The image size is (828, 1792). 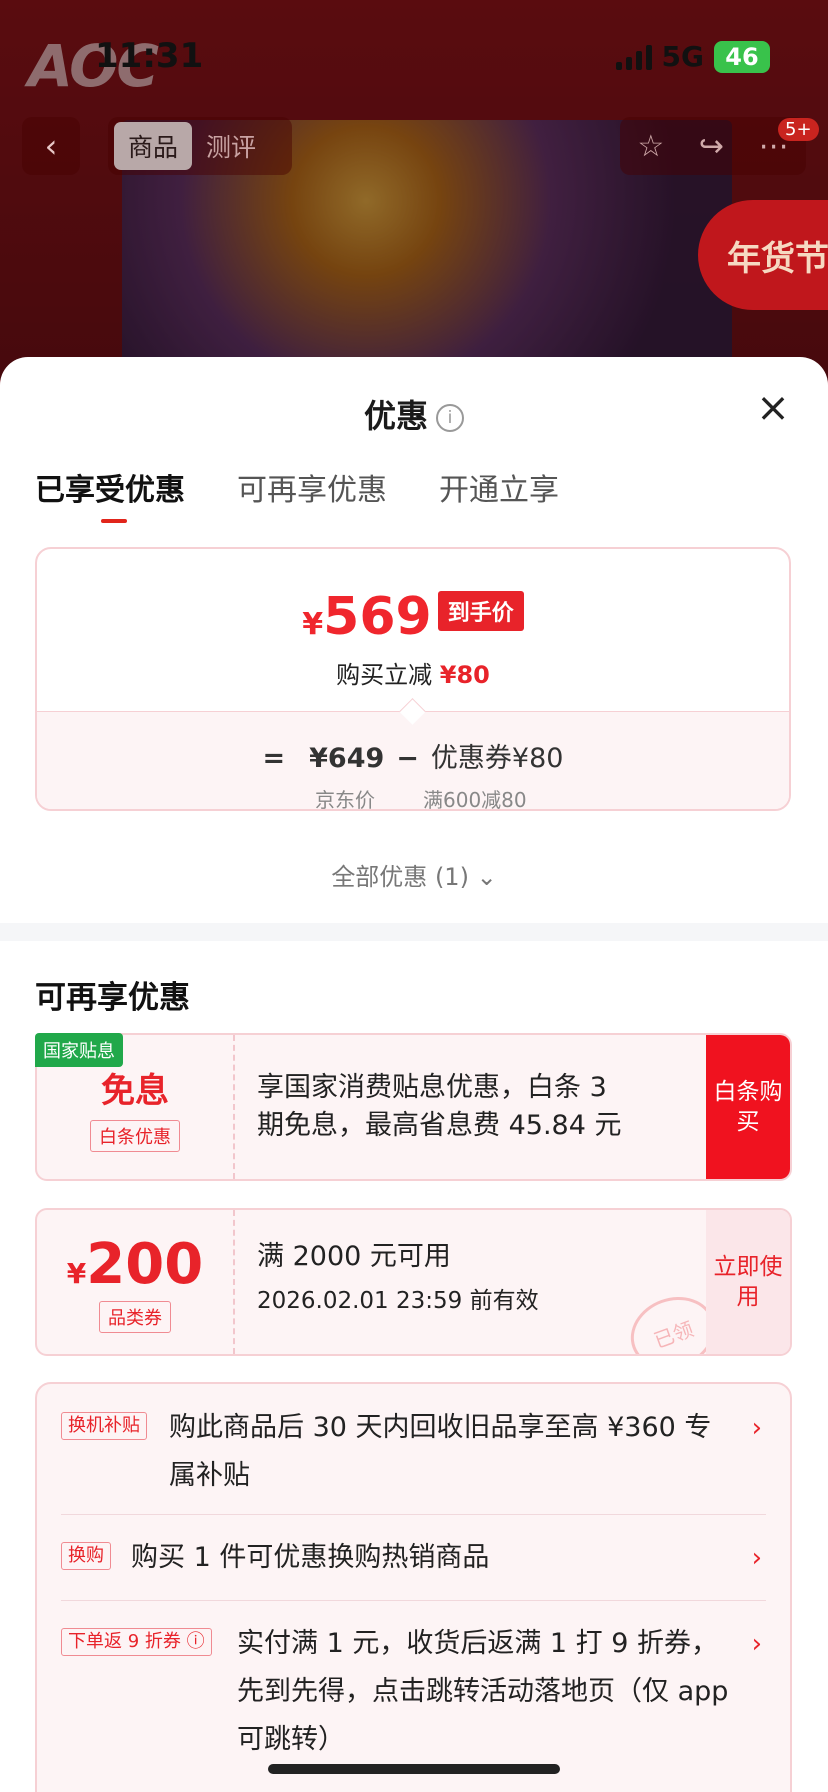 What do you see at coordinates (400, 877) in the screenshot?
I see `all-offers-label: 全部优惠 (1)` at bounding box center [400, 877].